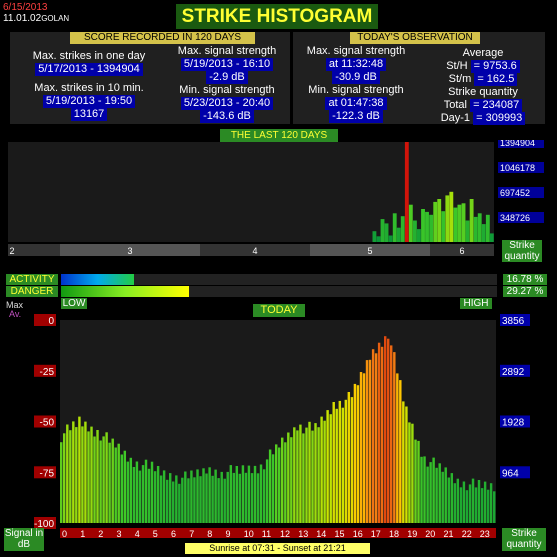 The height and width of the screenshot is (557, 557). Describe the element at coordinates (483, 92) in the screenshot. I see `strike-qty-label: Strike quantity` at that location.